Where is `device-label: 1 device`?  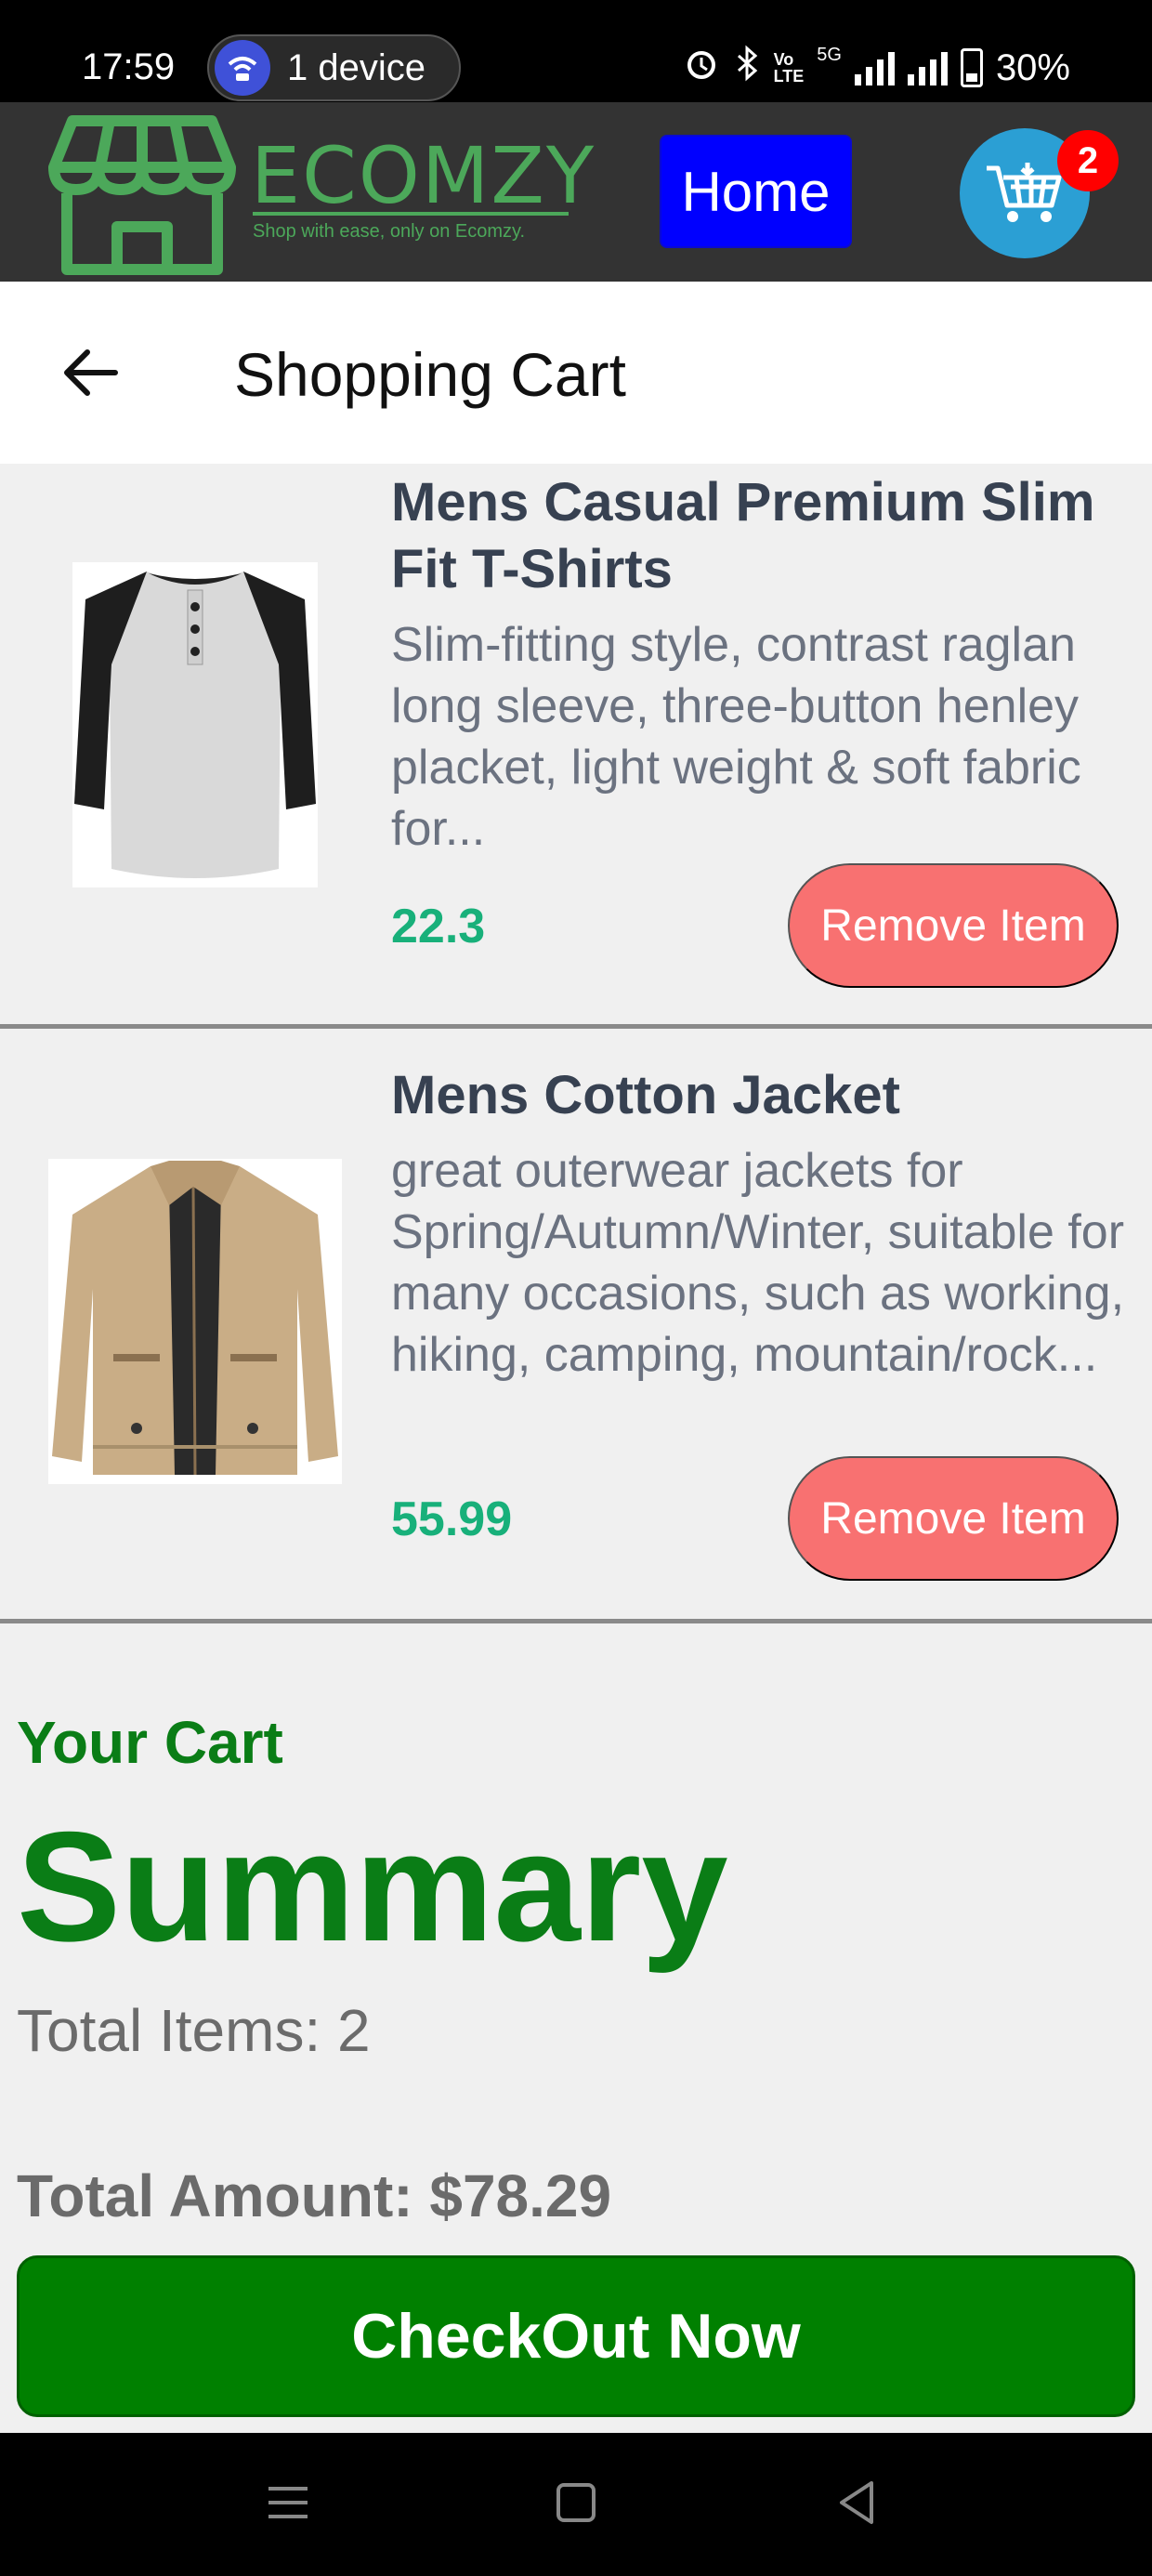
device-label: 1 device is located at coordinates (356, 67).